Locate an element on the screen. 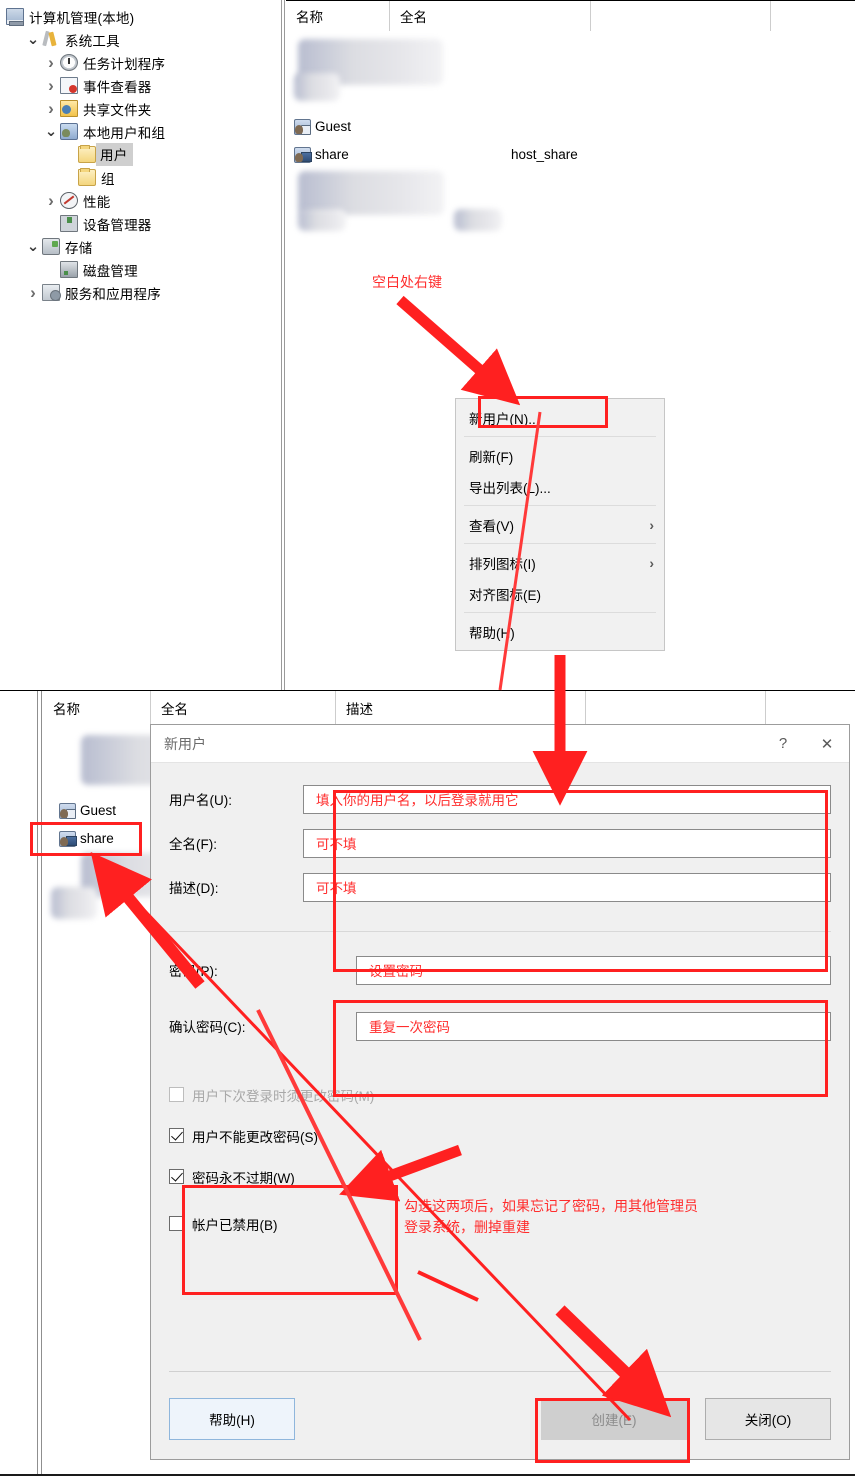 Image resolution: width=855 pixels, height=1479 pixels. help-icon: ? is located at coordinates (783, 743).